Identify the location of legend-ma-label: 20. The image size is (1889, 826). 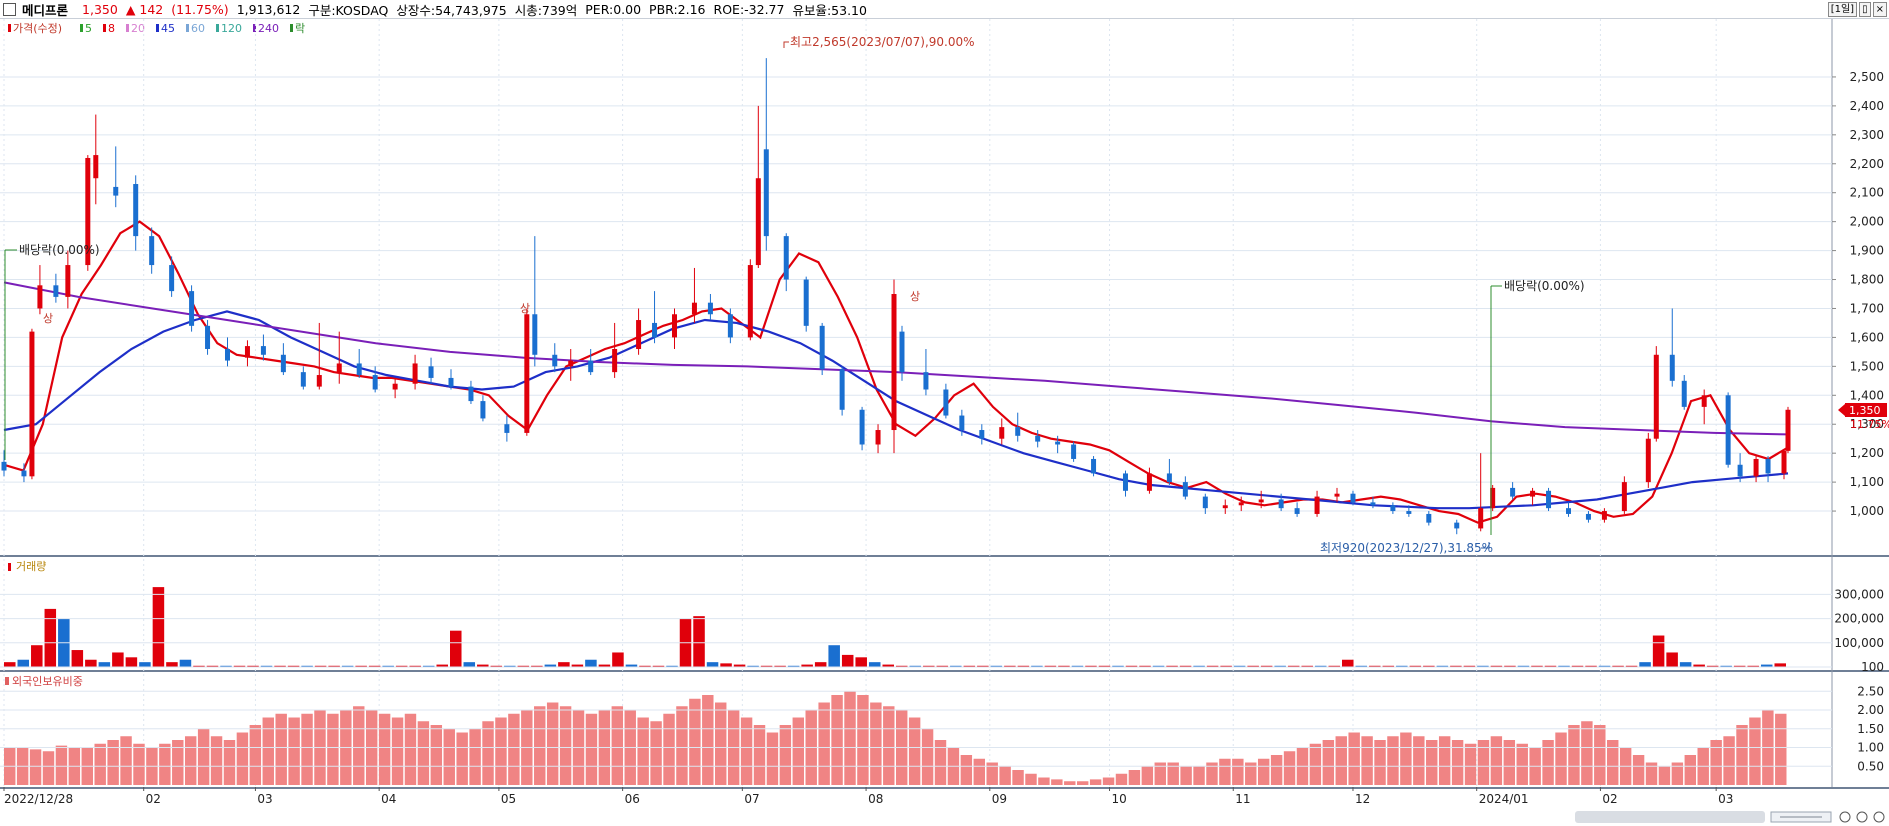
(138, 28).